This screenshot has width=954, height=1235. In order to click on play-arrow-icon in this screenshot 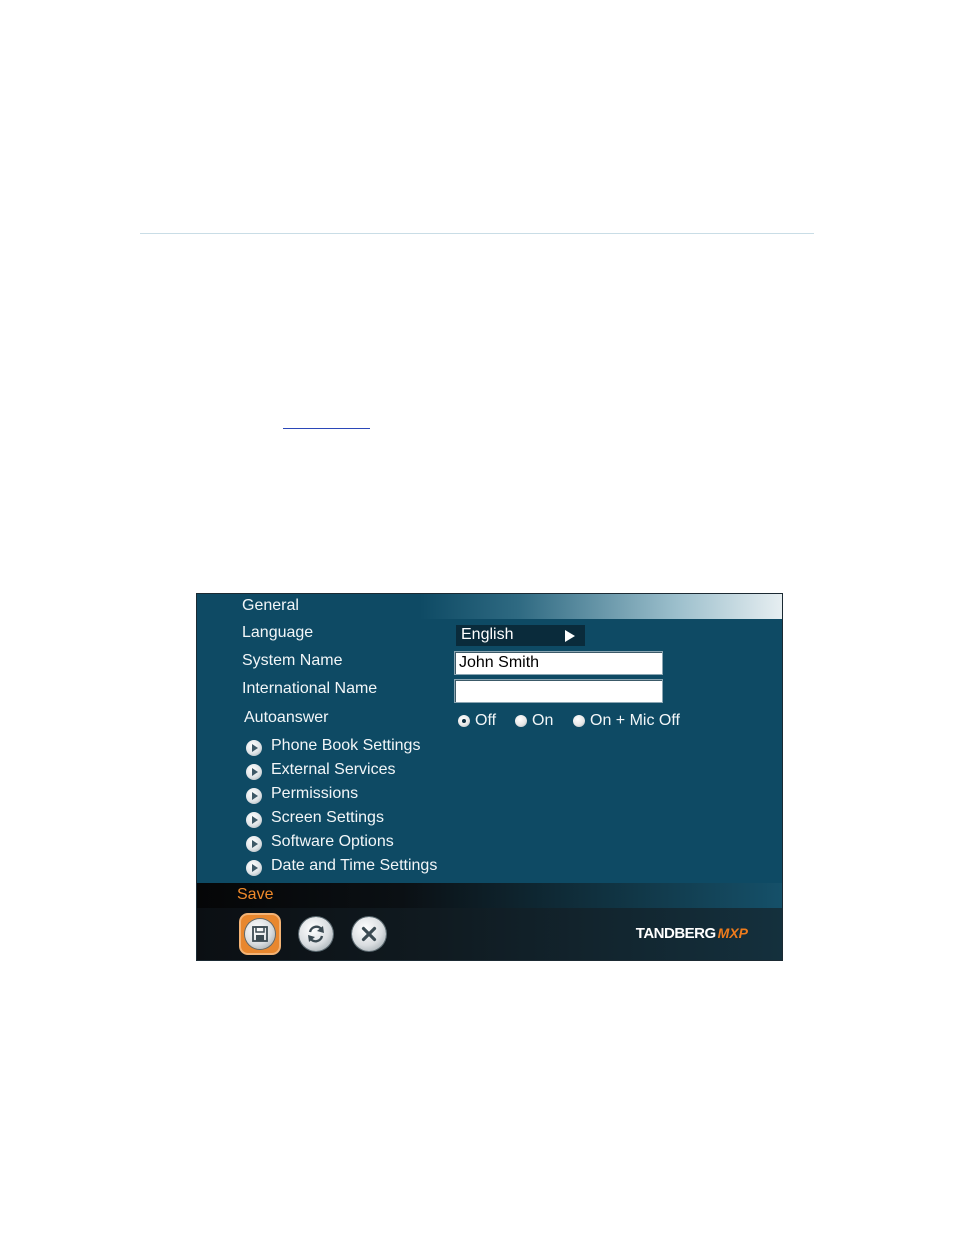, I will do `click(570, 636)`.